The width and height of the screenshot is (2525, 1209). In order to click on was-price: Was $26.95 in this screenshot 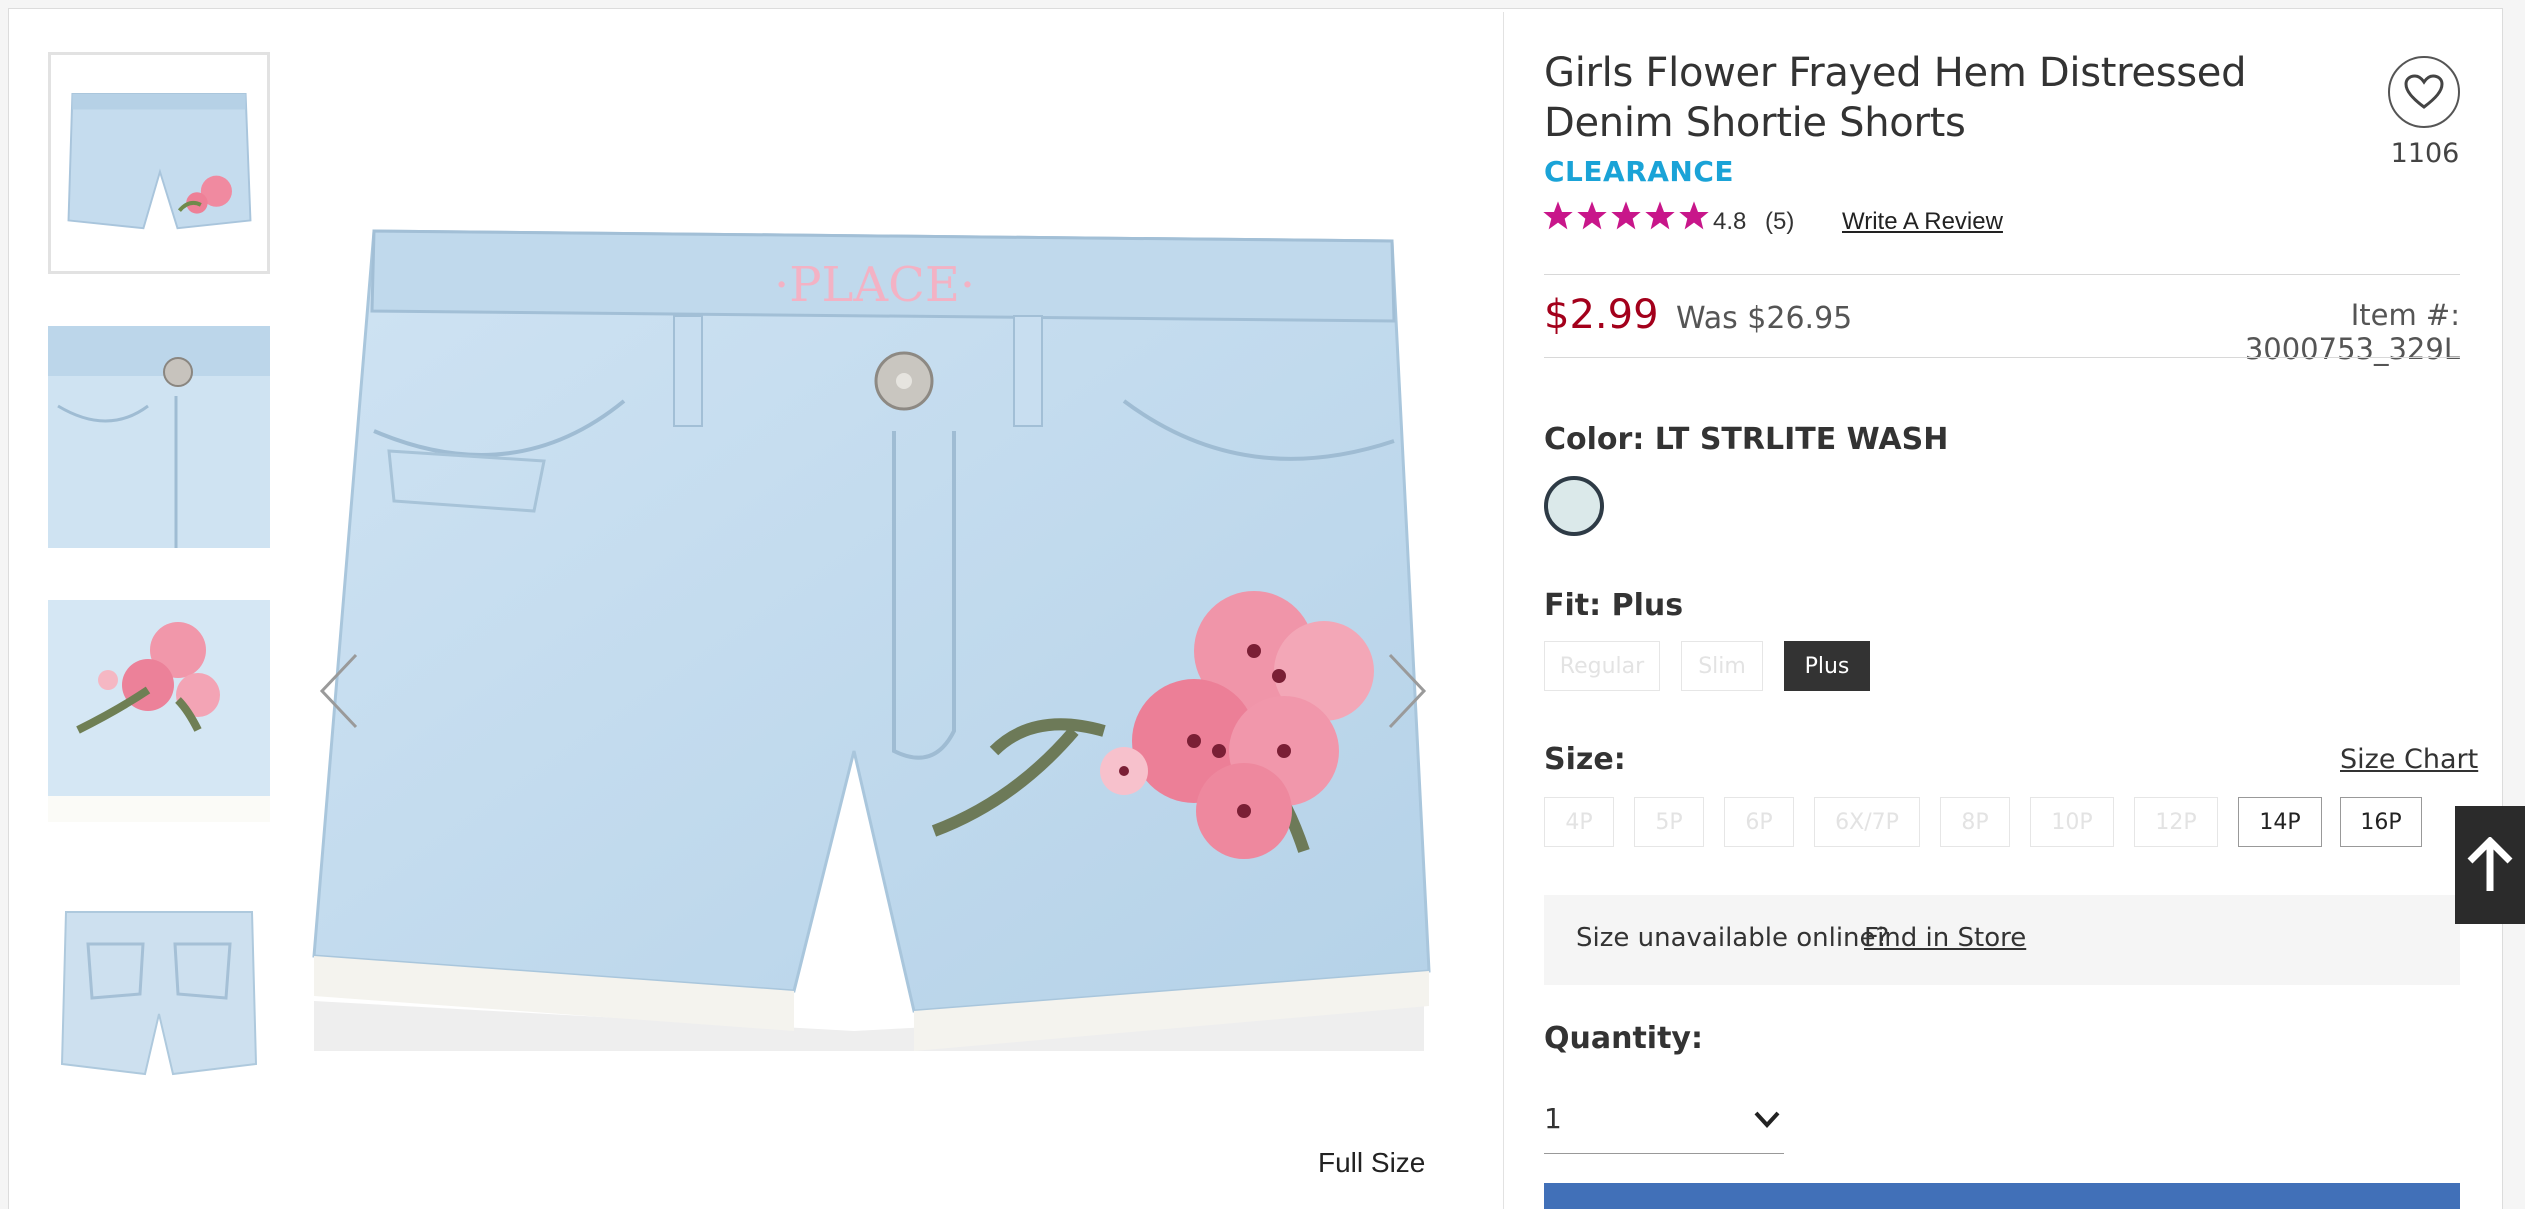, I will do `click(1764, 318)`.